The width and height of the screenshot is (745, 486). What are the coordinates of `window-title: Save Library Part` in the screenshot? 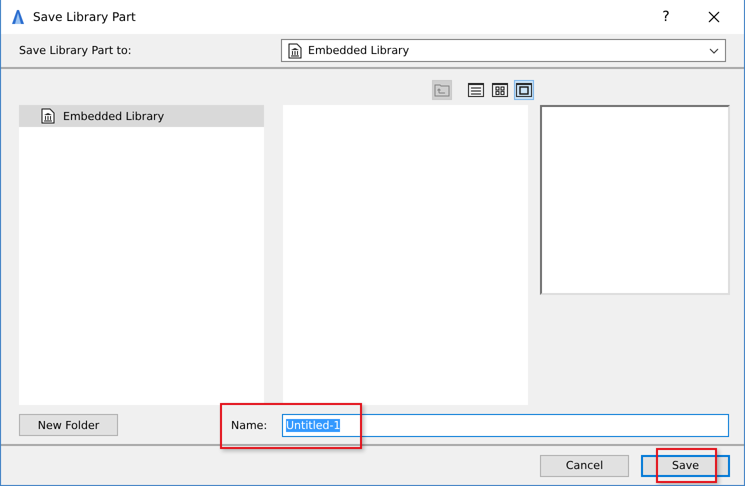 It's located at (85, 17).